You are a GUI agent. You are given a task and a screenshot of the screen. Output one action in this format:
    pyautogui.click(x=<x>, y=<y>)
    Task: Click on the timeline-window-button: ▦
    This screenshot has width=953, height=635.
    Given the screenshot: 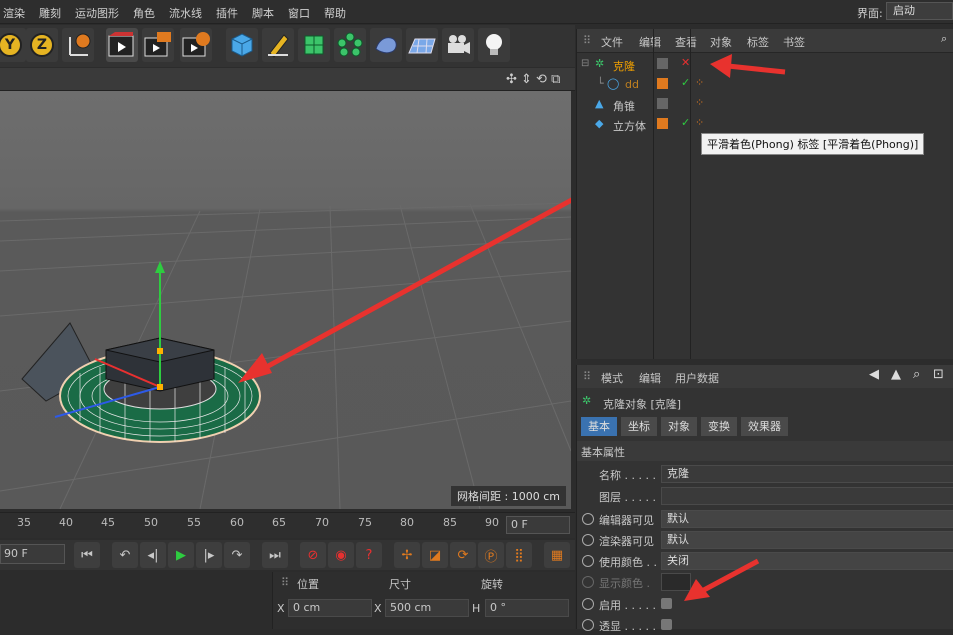 What is the action you would take?
    pyautogui.click(x=557, y=555)
    